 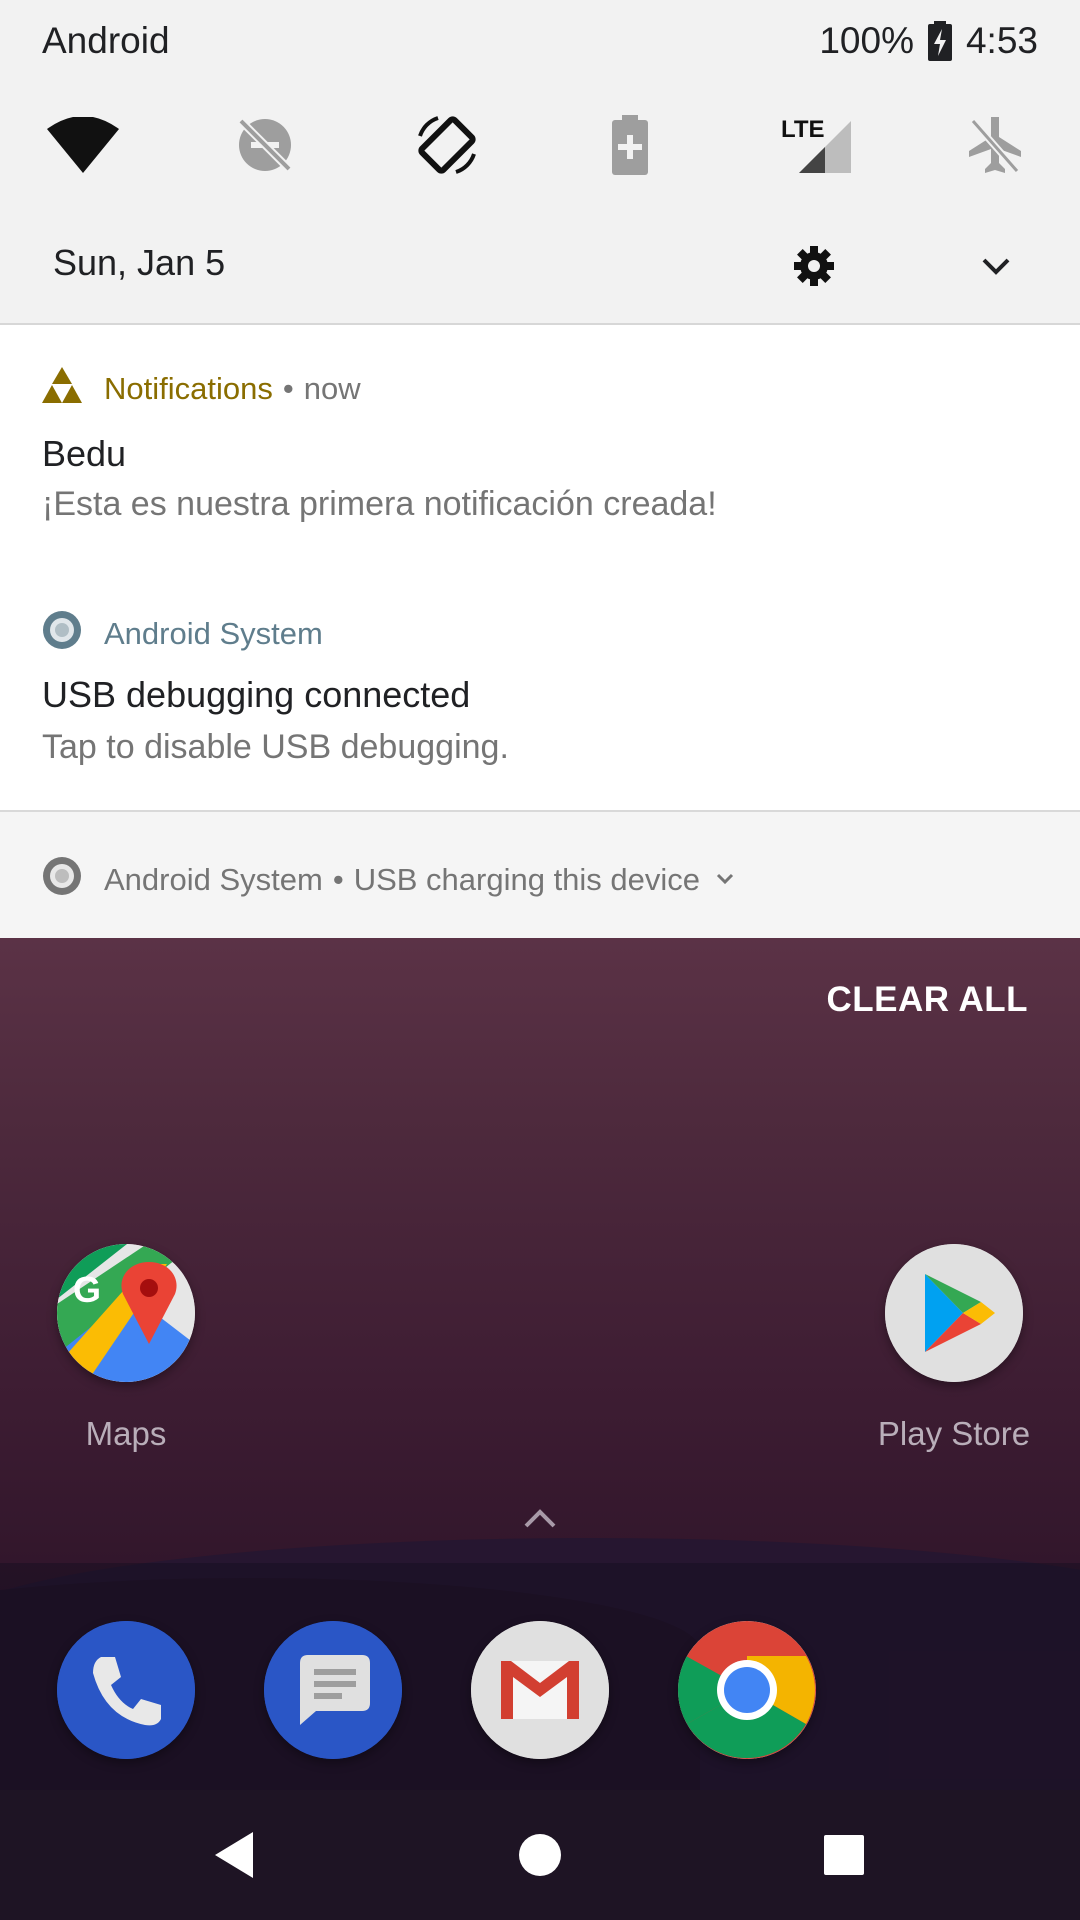 I want to click on triforce-icon, so click(x=62, y=389).